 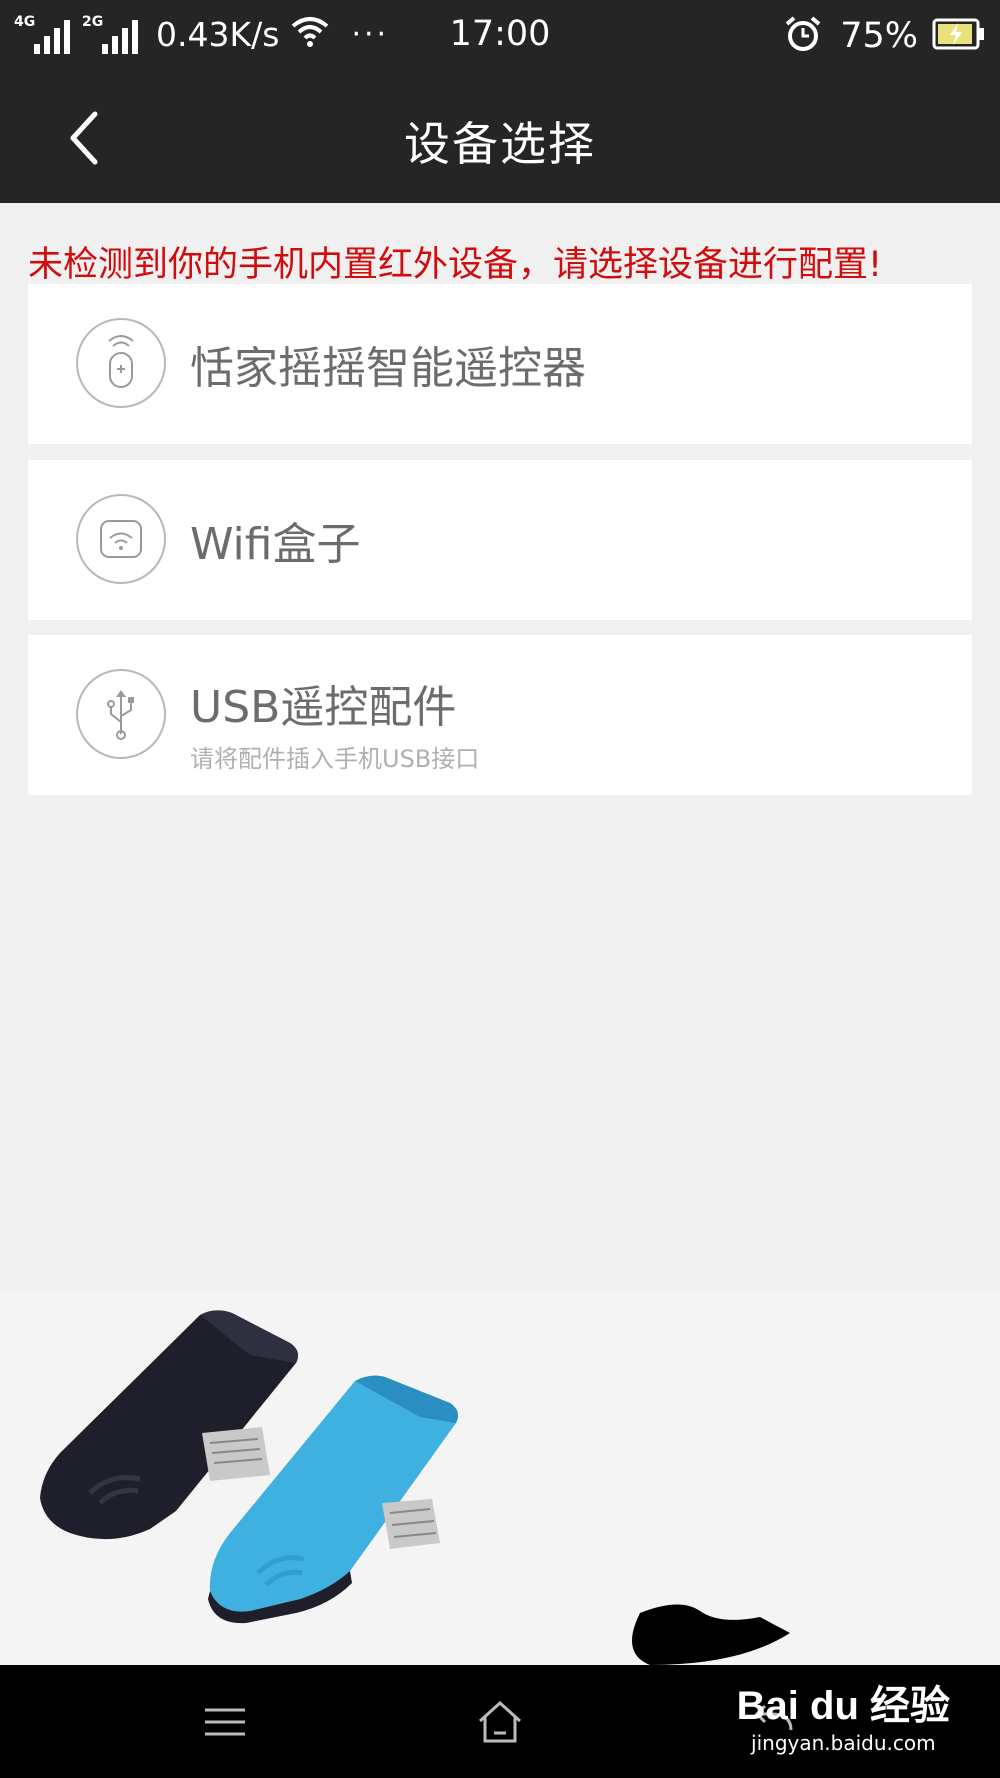 What do you see at coordinates (500, 144) in the screenshot?
I see `page-title: 设备选择` at bounding box center [500, 144].